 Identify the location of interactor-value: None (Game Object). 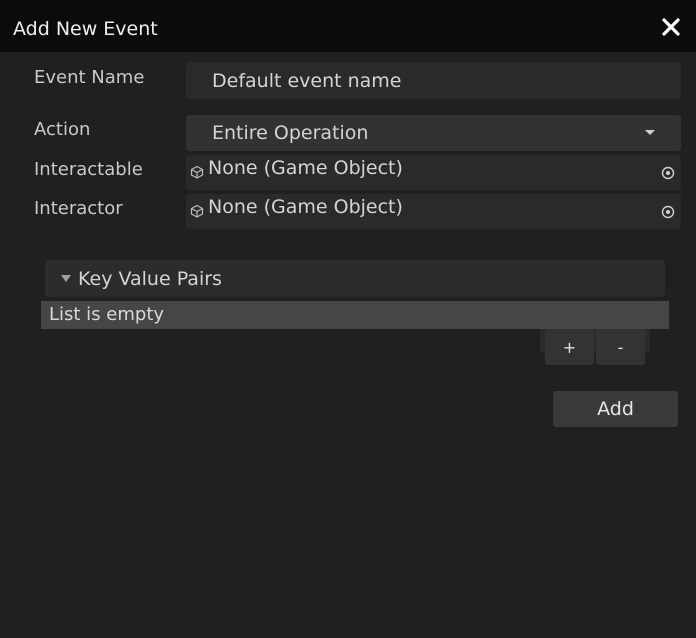
(305, 207).